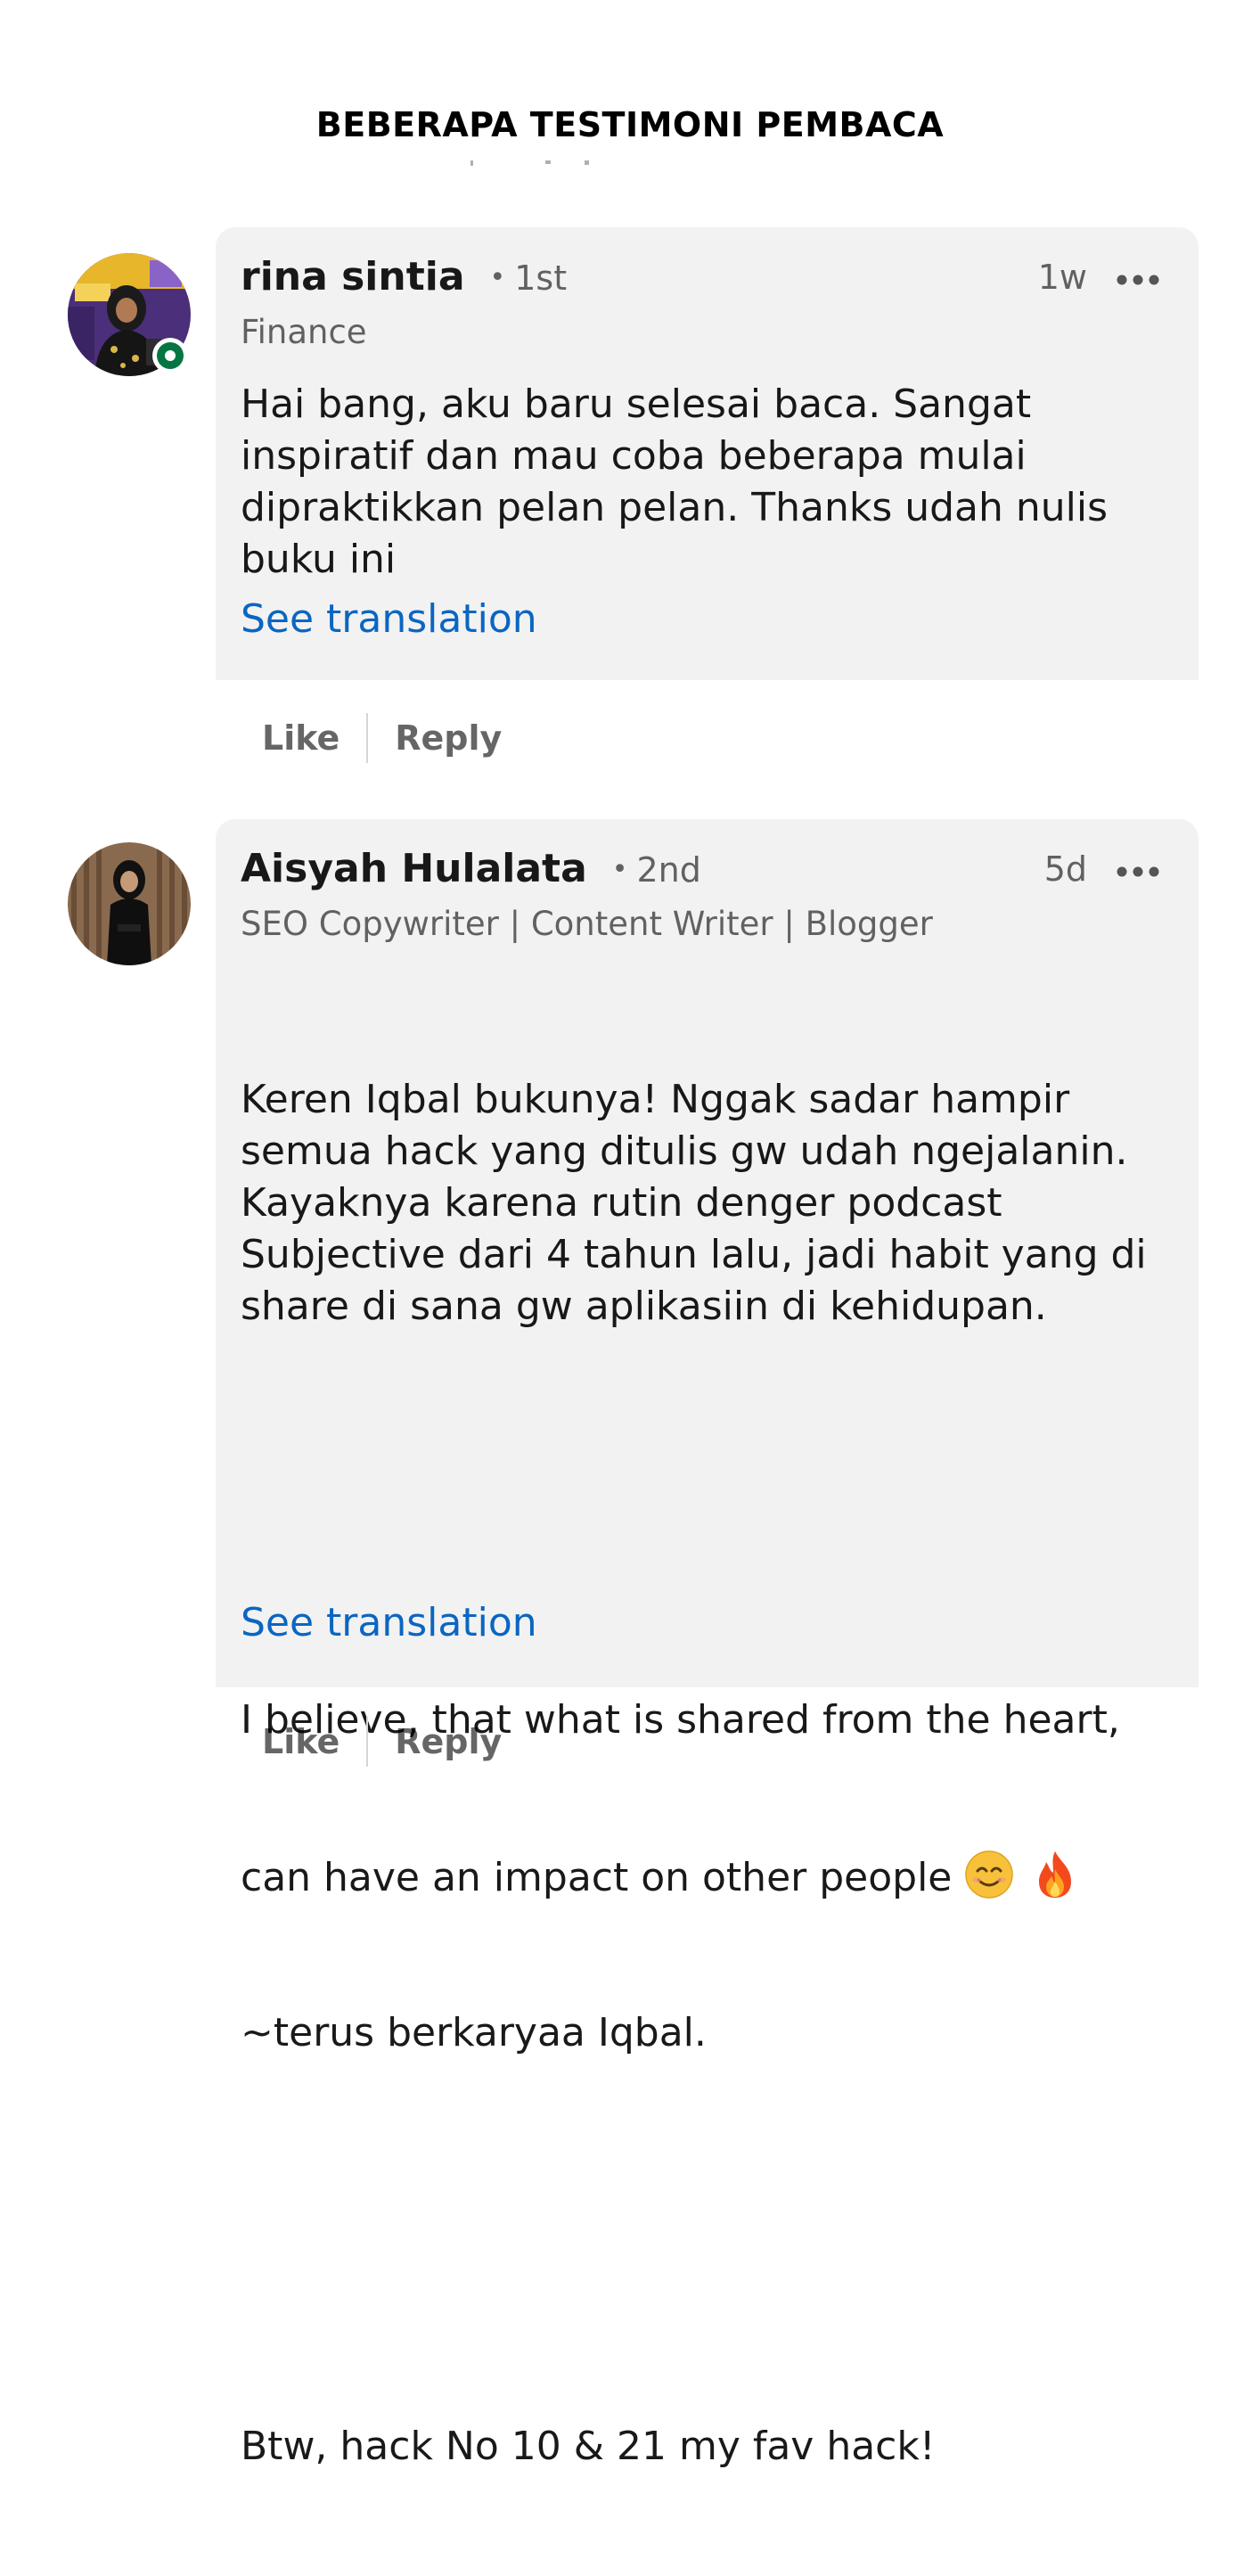 This screenshot has height=2576, width=1260. What do you see at coordinates (1065, 869) in the screenshot?
I see `comment-timestamp: 5d` at bounding box center [1065, 869].